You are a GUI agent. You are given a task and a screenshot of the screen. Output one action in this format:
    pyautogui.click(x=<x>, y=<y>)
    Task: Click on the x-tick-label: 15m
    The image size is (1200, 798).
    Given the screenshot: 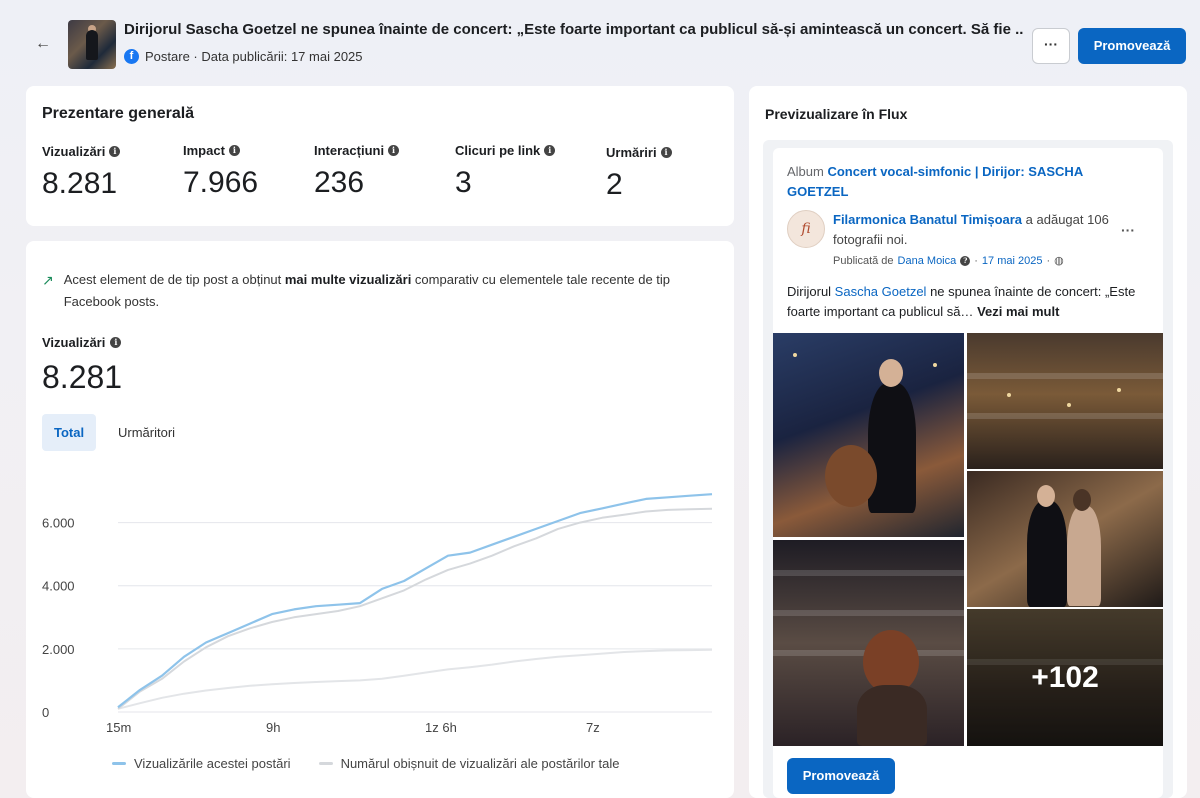 What is the action you would take?
    pyautogui.click(x=118, y=727)
    